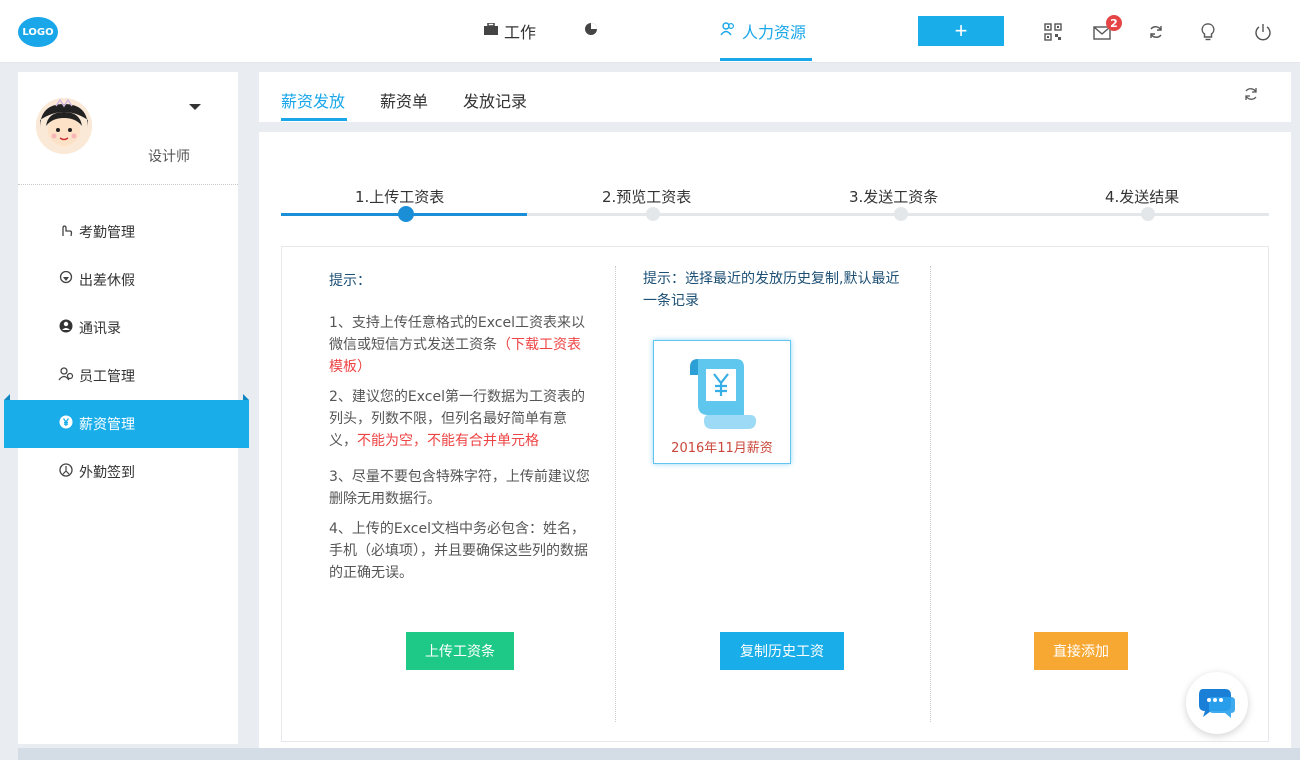  Describe the element at coordinates (313, 100) in the screenshot. I see `tab-salary-payout: 薪资发放` at that location.